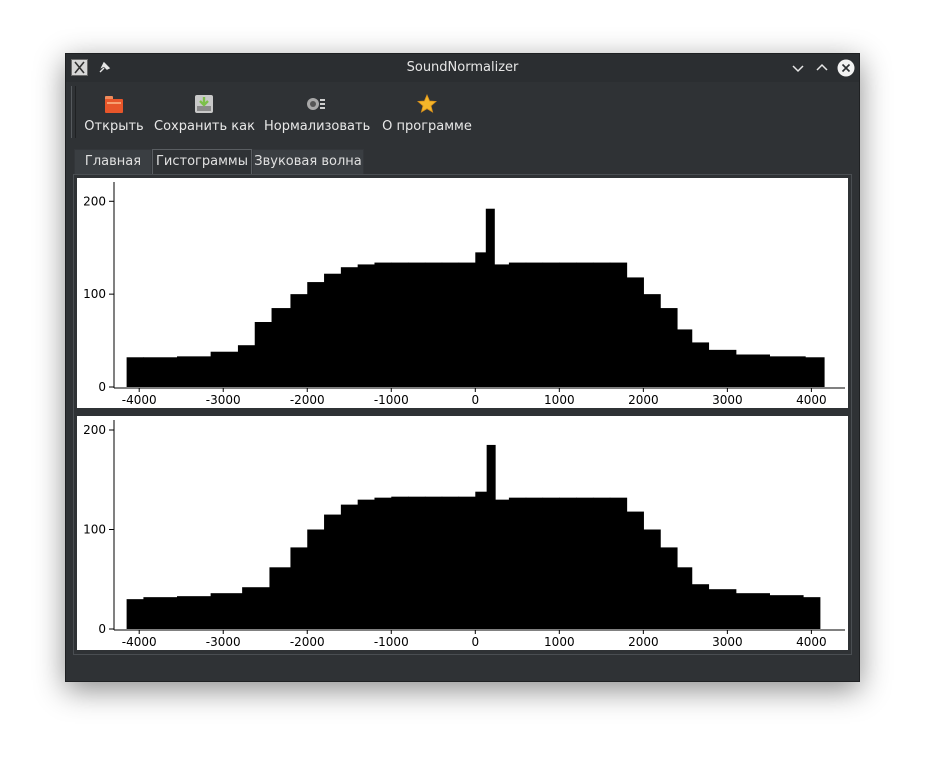 The height and width of the screenshot is (759, 925). I want to click on title-bar: SoundNormalizer, so click(462, 68).